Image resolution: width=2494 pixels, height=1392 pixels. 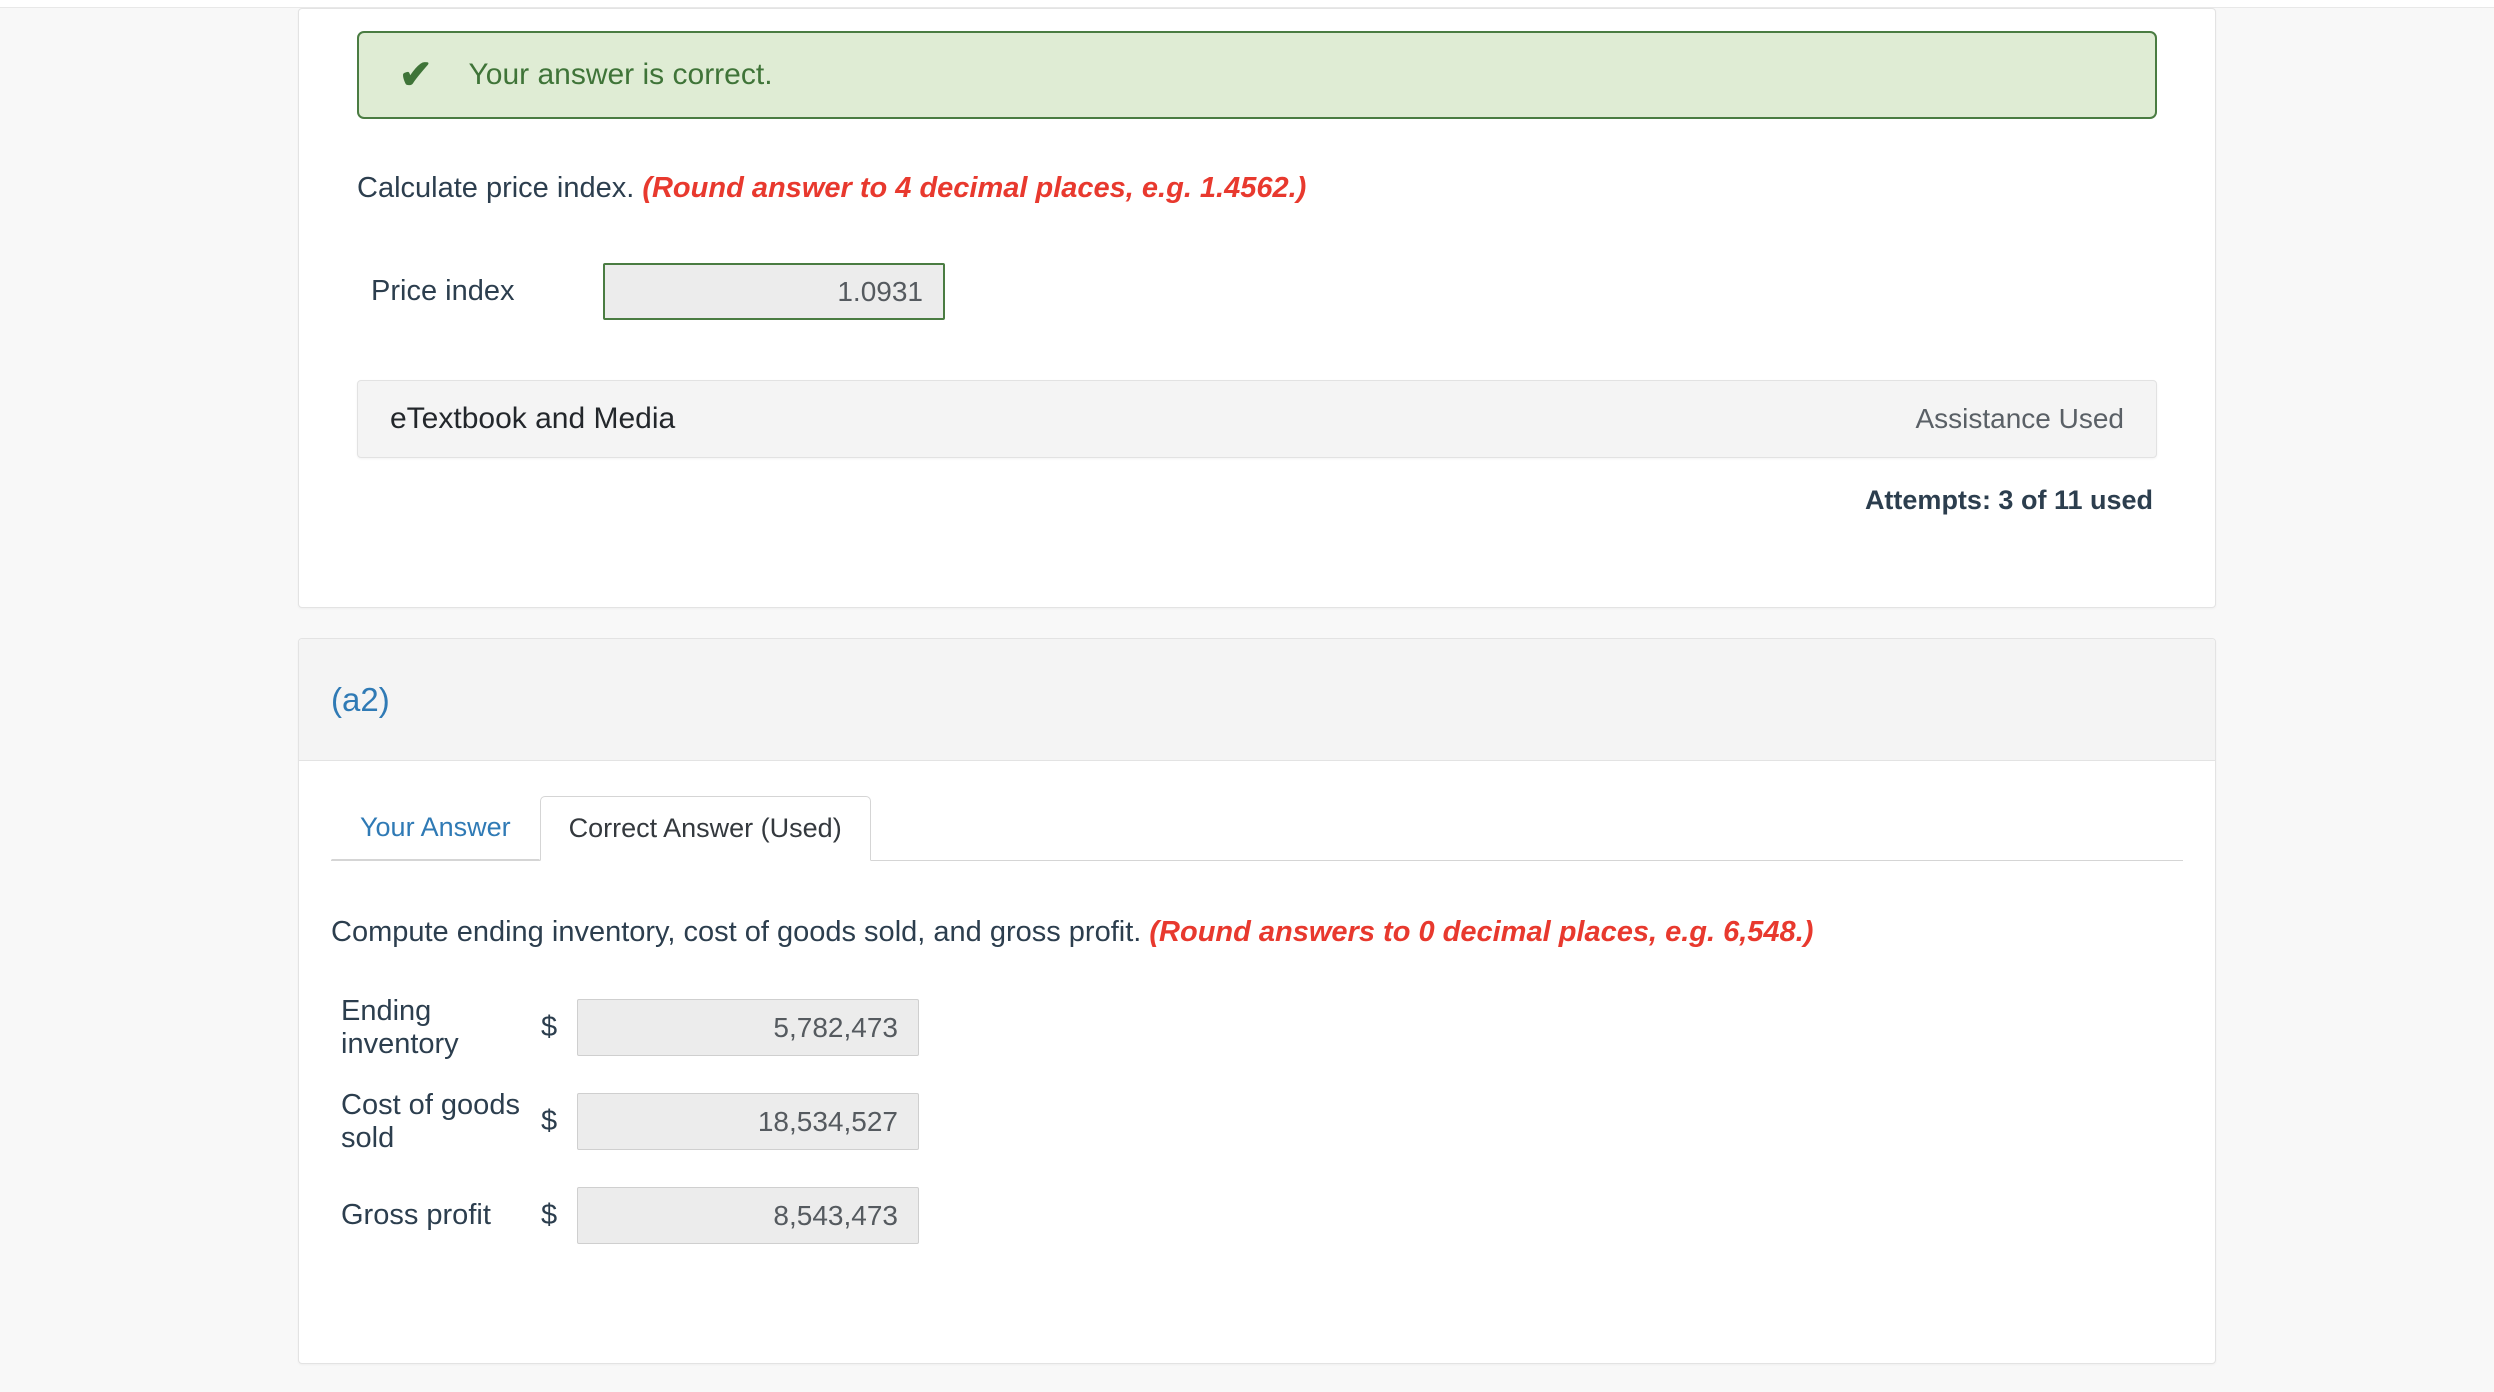 What do you see at coordinates (1257, 828) in the screenshot?
I see `answer-tabs: Your Answer Correct Answer (Used)` at bounding box center [1257, 828].